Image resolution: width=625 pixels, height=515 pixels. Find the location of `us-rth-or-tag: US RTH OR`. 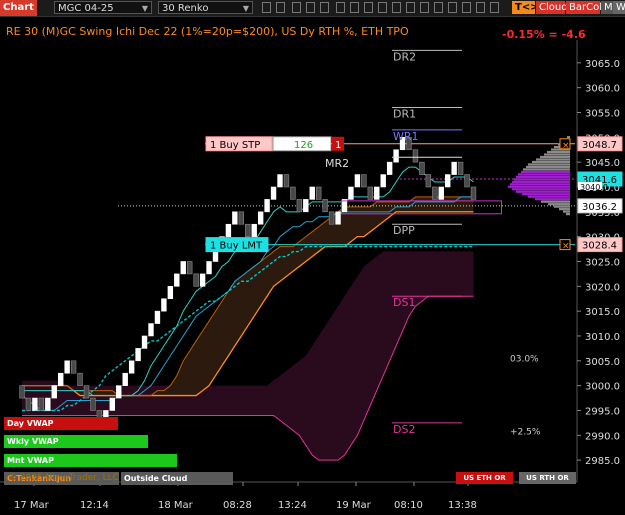

us-rth-or-tag: US RTH OR is located at coordinates (547, 478).